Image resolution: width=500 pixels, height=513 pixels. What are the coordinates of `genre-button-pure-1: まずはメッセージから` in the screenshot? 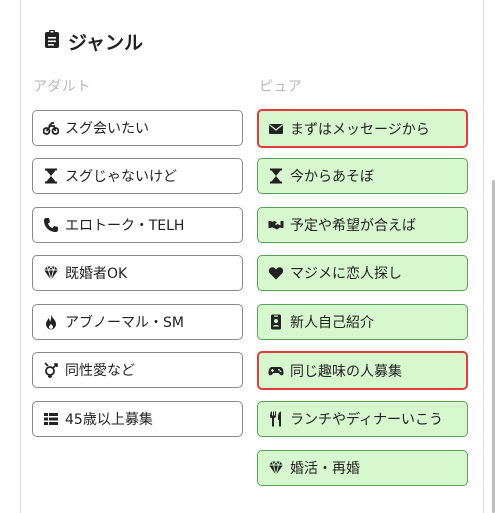 It's located at (362, 128).